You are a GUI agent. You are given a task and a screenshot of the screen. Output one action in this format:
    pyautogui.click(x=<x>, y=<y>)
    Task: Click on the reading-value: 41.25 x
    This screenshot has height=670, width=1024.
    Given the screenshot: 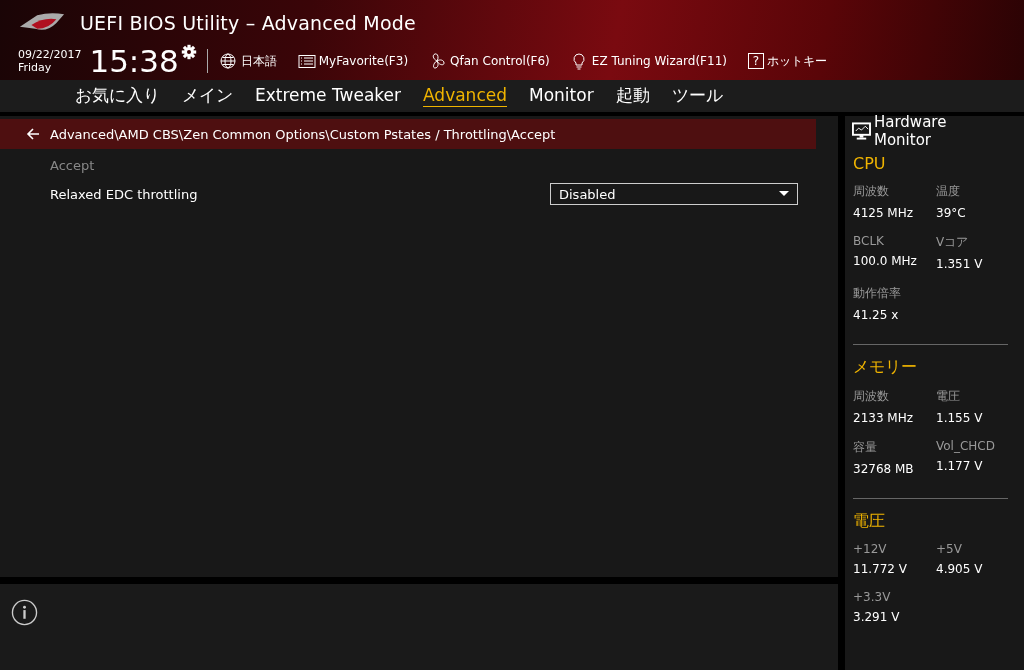 What is the action you would take?
    pyautogui.click(x=876, y=315)
    